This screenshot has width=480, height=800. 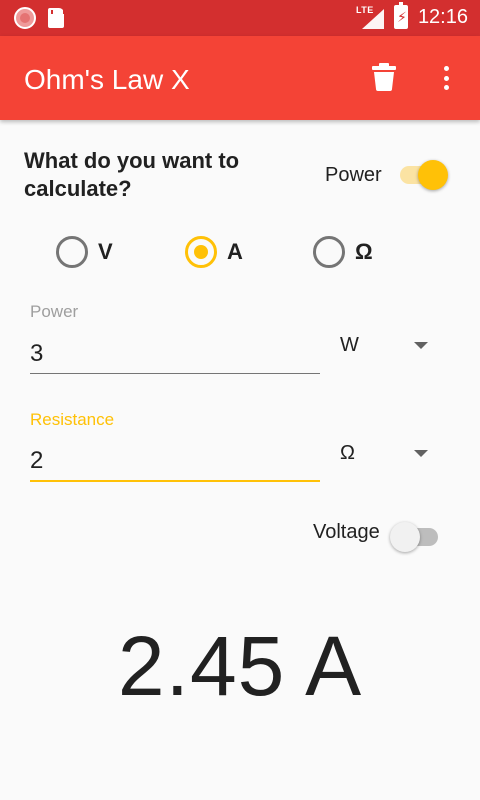 I want to click on status-bar: LTE ⚡ 12:16, so click(x=240, y=18).